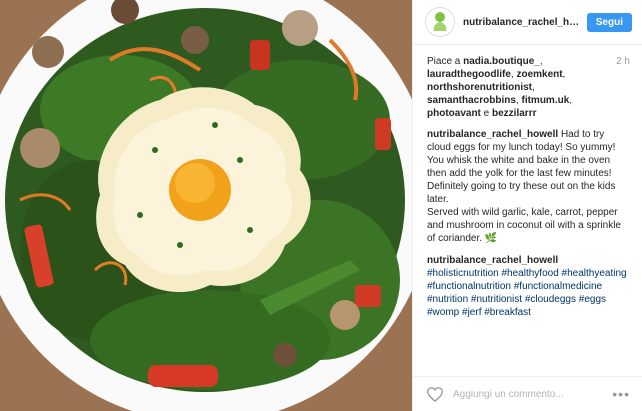 This screenshot has height=411, width=642. I want to click on nutribalance-logo-icon, so click(440, 21).